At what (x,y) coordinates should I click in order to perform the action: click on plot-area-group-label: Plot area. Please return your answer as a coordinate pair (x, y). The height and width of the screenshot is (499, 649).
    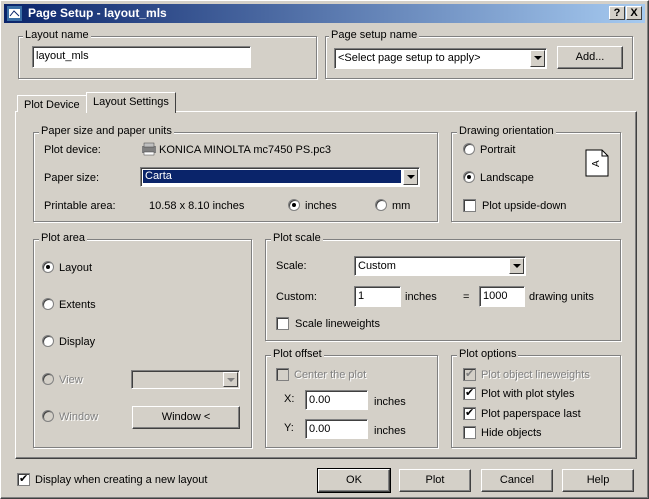
    Looking at the image, I should click on (63, 238).